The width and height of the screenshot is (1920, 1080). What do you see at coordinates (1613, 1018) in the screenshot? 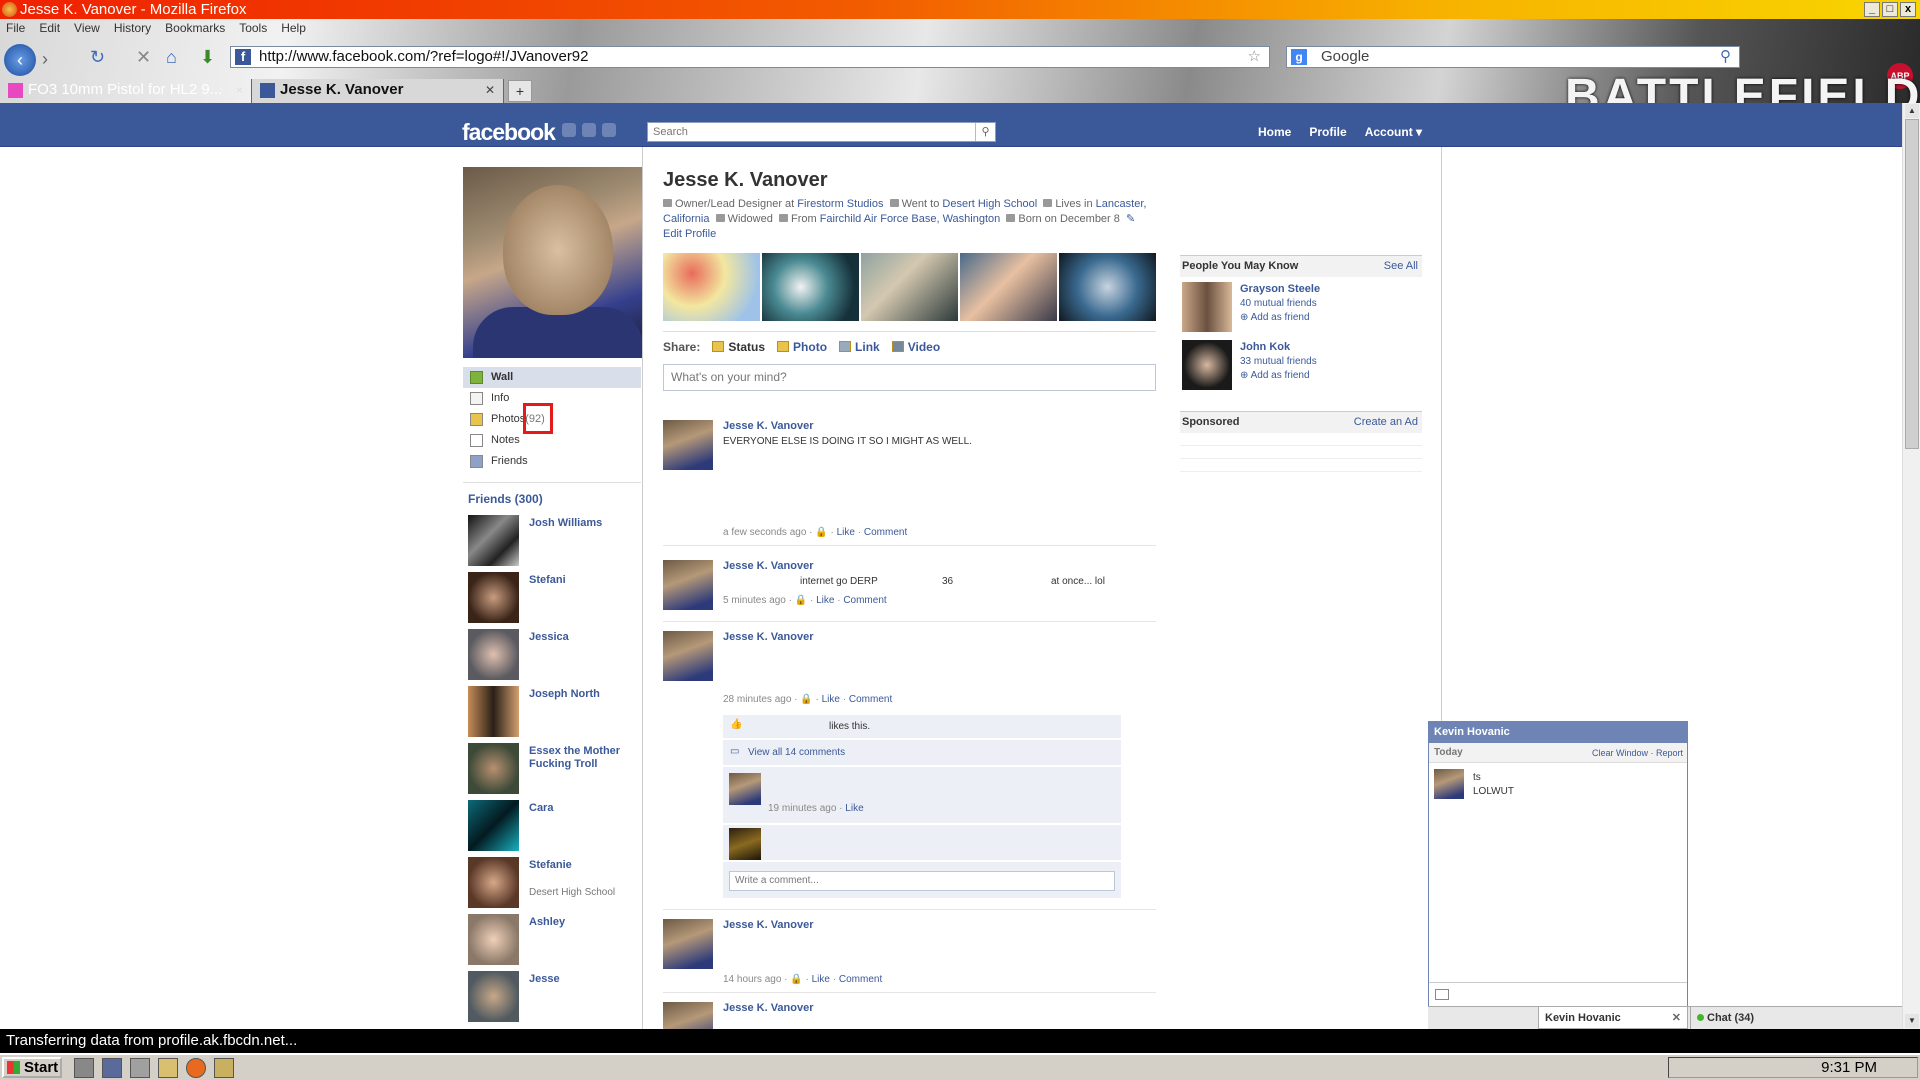
I see `chat-dock-tab: Kevin Hovanic ✕` at bounding box center [1613, 1018].